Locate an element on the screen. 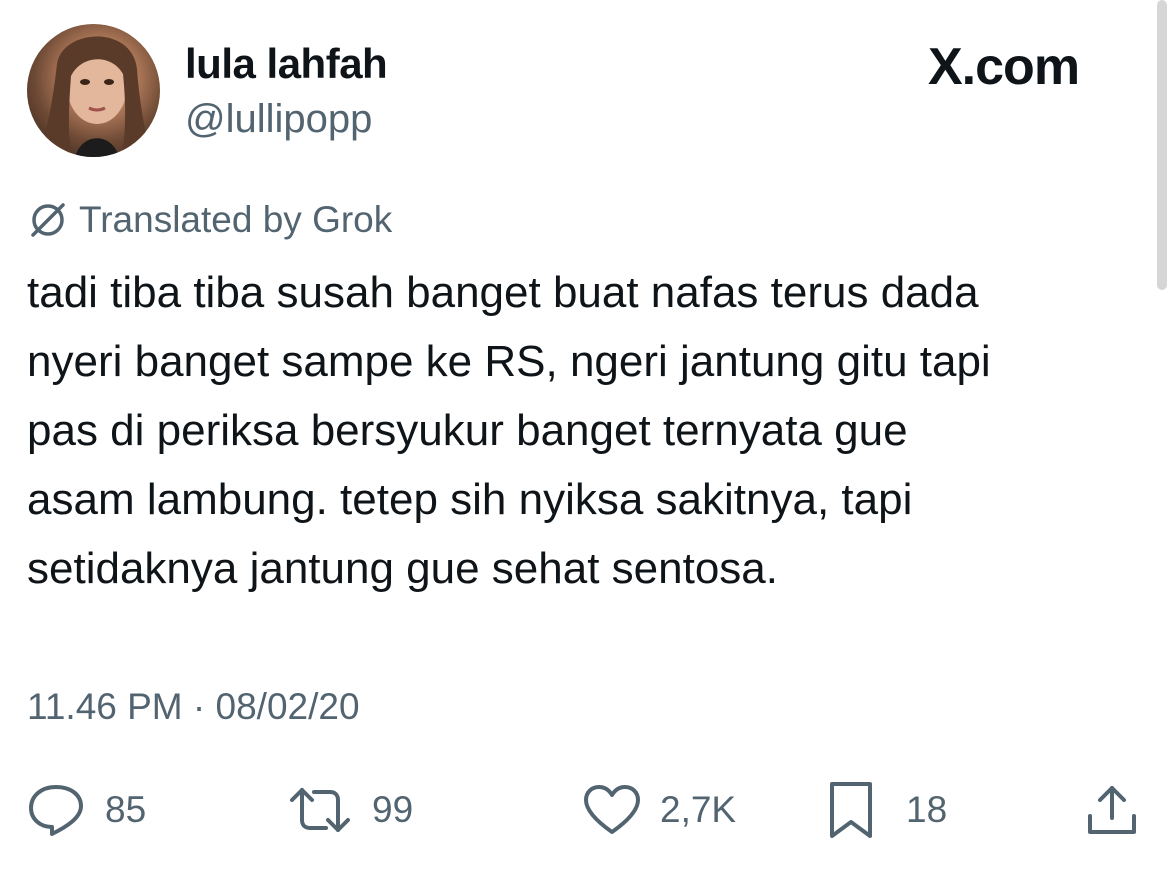  share-icon is located at coordinates (1112, 810).